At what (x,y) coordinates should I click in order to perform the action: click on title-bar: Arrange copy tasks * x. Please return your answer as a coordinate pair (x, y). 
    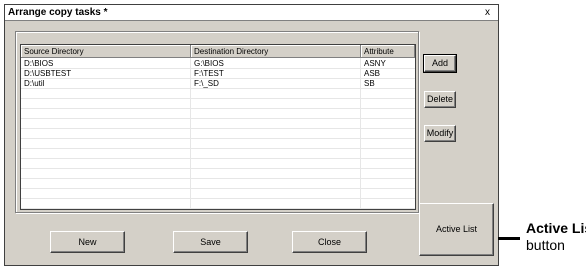
    Looking at the image, I should click on (251, 13).